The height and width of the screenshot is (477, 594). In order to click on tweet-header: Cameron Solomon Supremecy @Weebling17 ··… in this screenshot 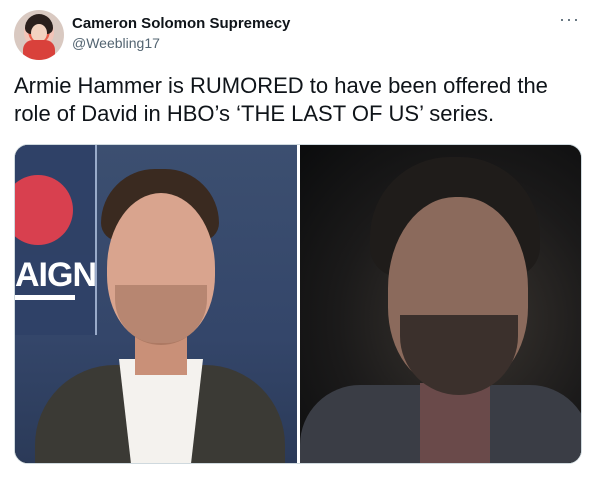, I will do `click(297, 36)`.